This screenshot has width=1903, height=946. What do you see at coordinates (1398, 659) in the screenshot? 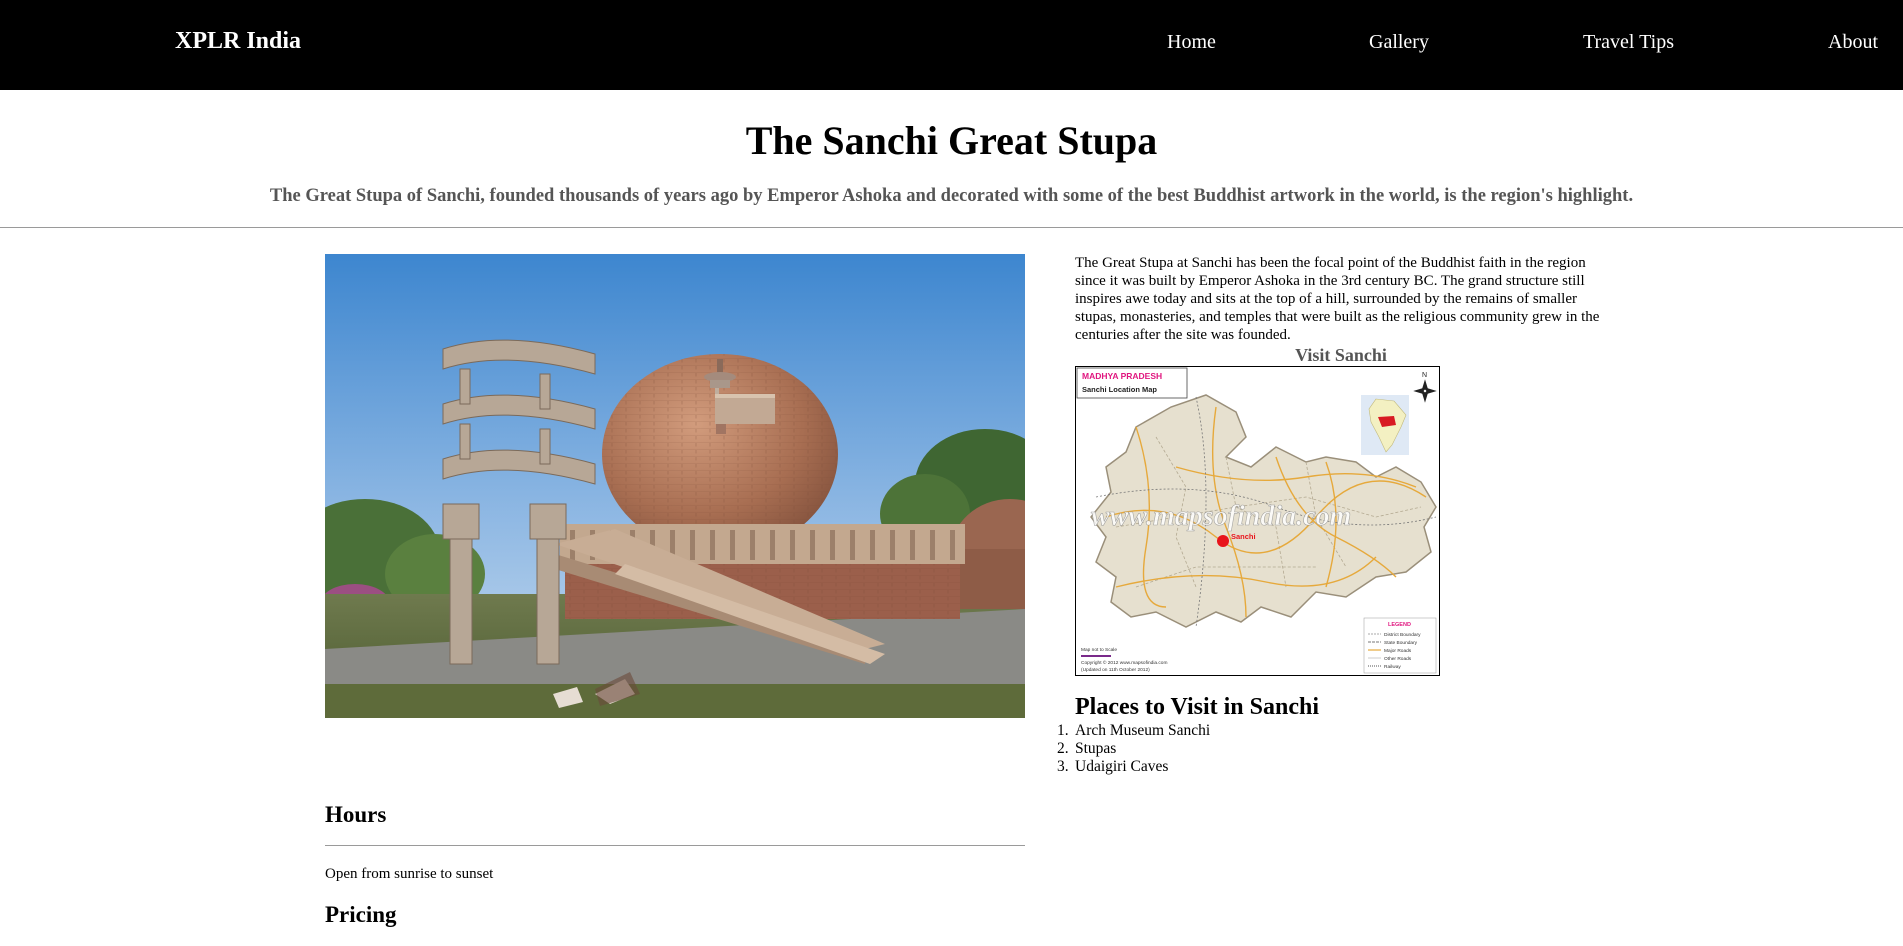
I see `map-legend-item: Other Roads` at bounding box center [1398, 659].